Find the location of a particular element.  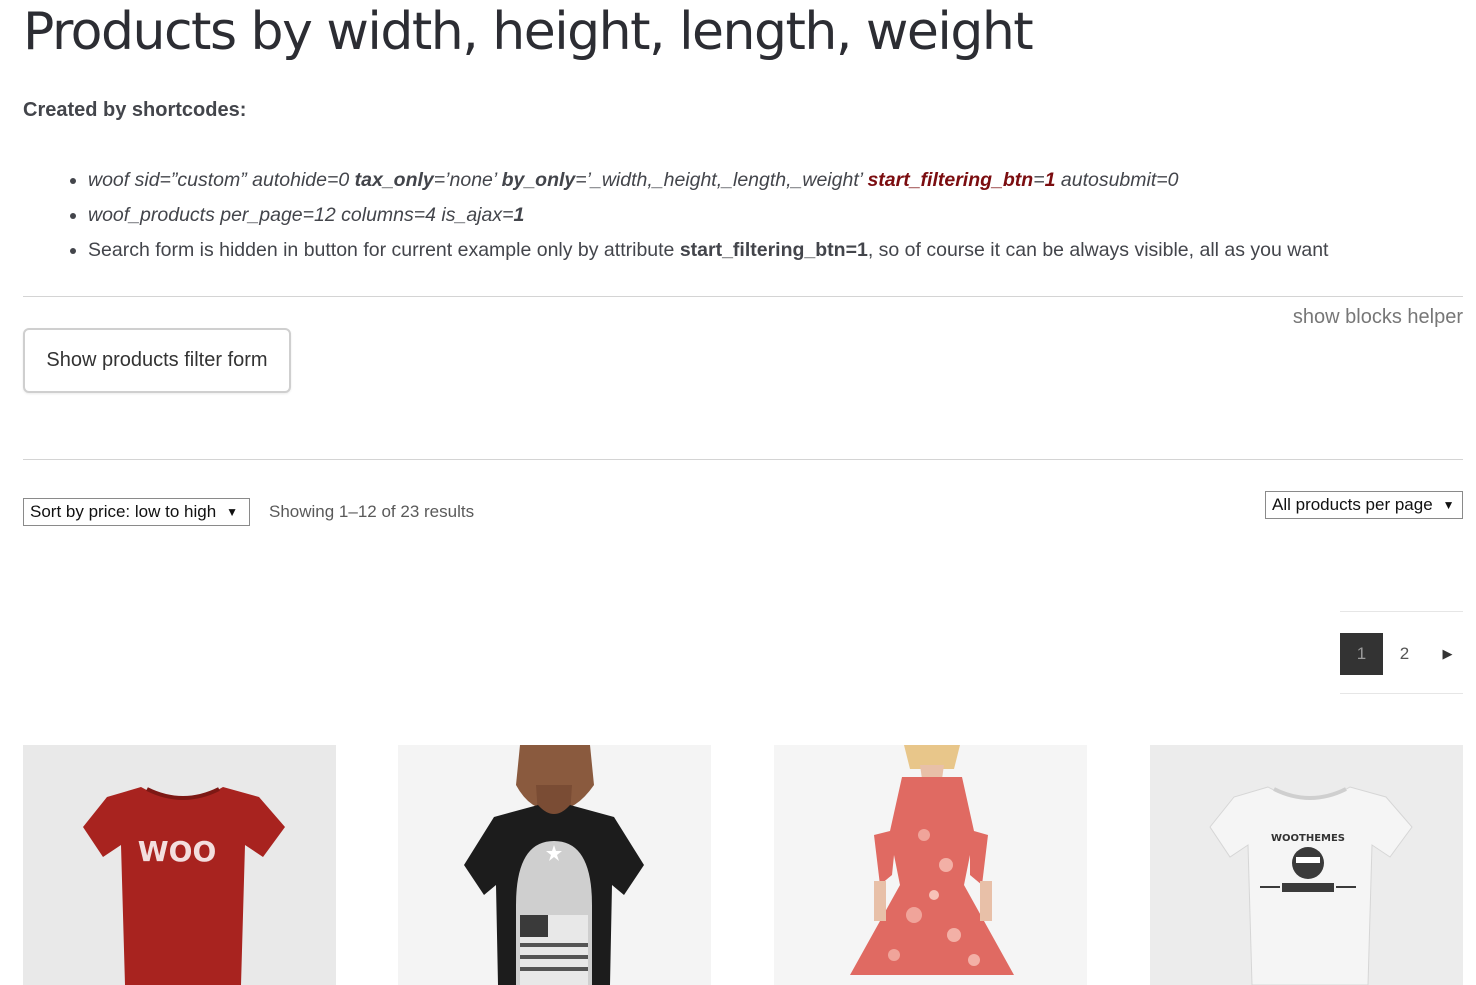

text-part: start_filtering_btn=1 is located at coordinates (773, 250).